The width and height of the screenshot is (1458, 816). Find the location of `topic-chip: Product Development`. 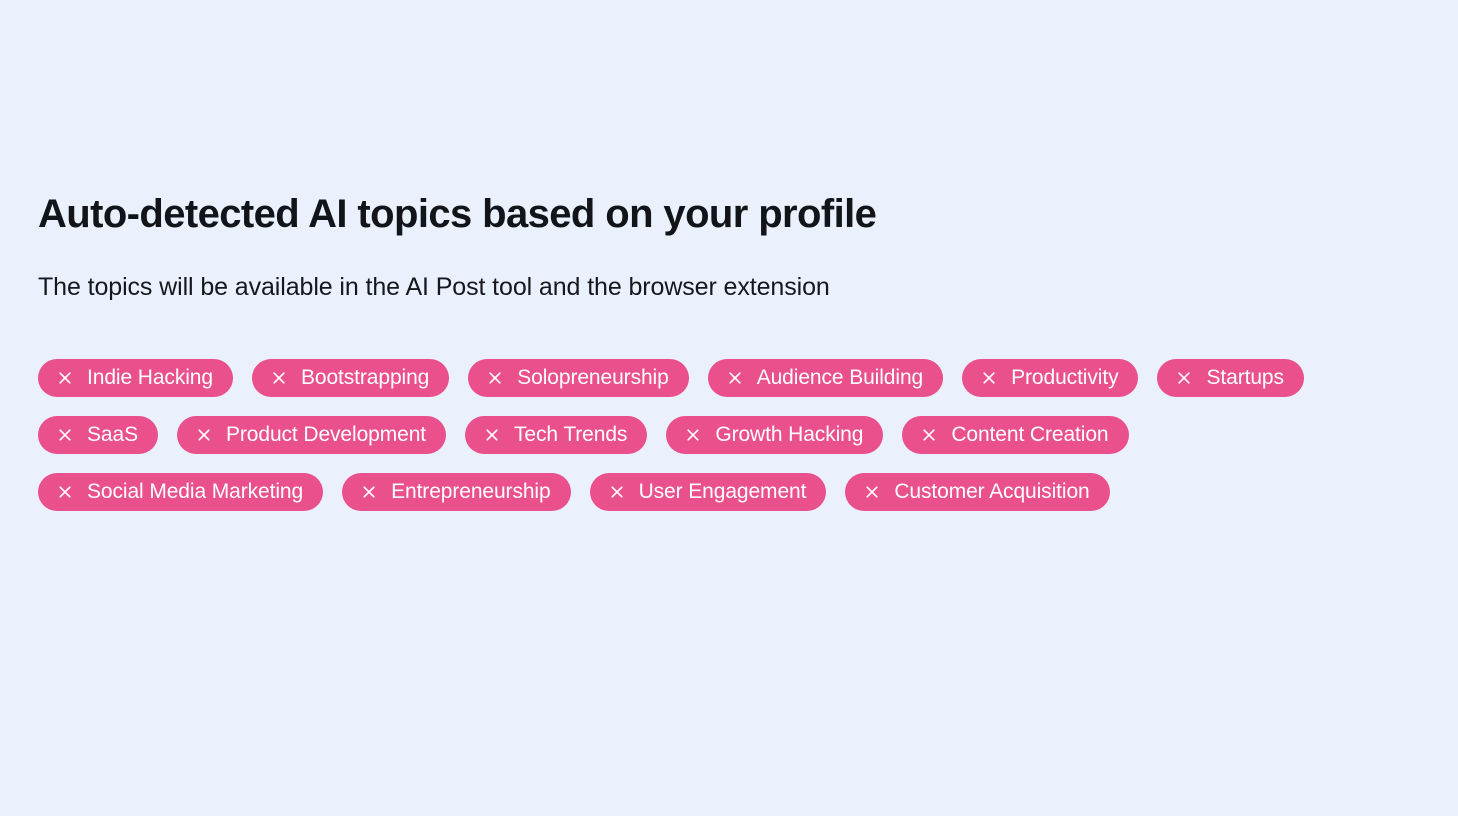

topic-chip: Product Development is located at coordinates (311, 435).